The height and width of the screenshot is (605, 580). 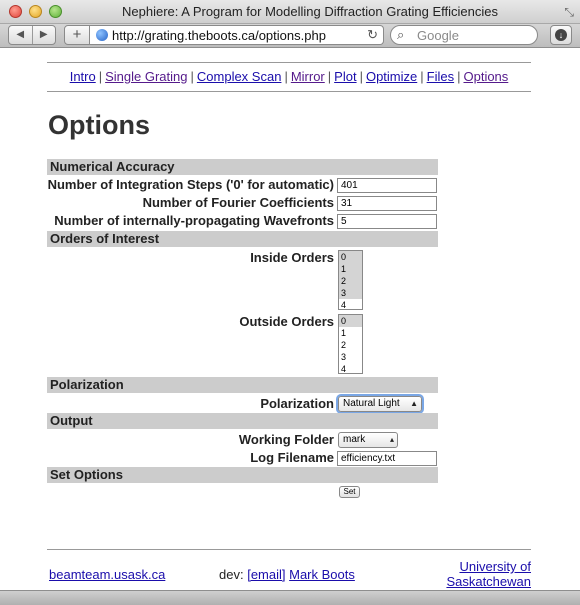 What do you see at coordinates (289, 549) in the screenshot?
I see `footer-divider` at bounding box center [289, 549].